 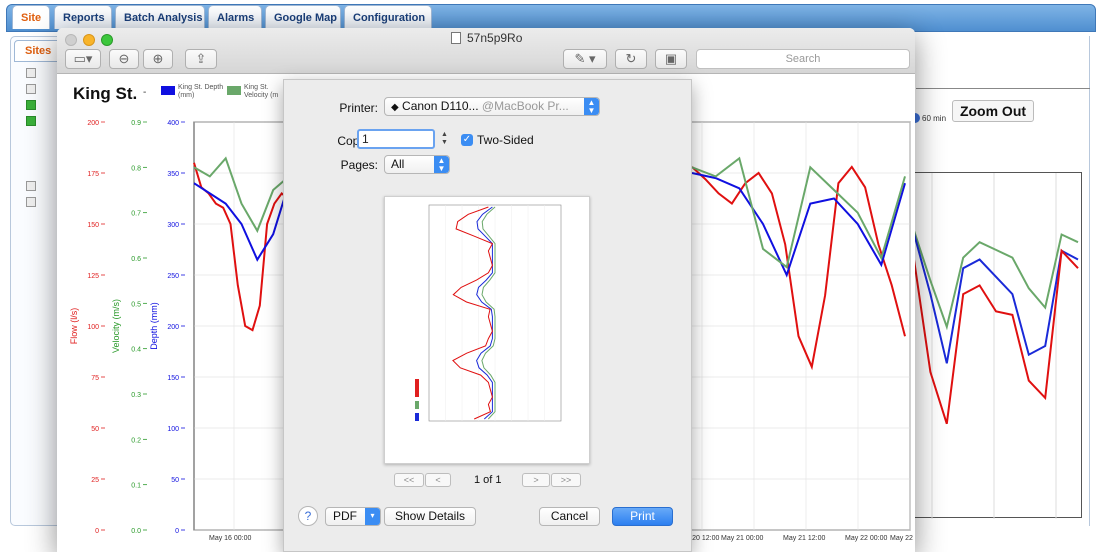 What do you see at coordinates (308, 516) in the screenshot?
I see `help-button: ?` at bounding box center [308, 516].